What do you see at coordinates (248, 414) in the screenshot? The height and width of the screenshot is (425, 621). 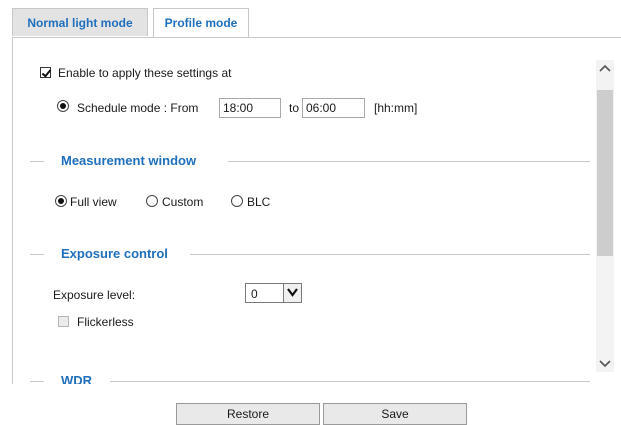 I see `restore-button: Restore` at bounding box center [248, 414].